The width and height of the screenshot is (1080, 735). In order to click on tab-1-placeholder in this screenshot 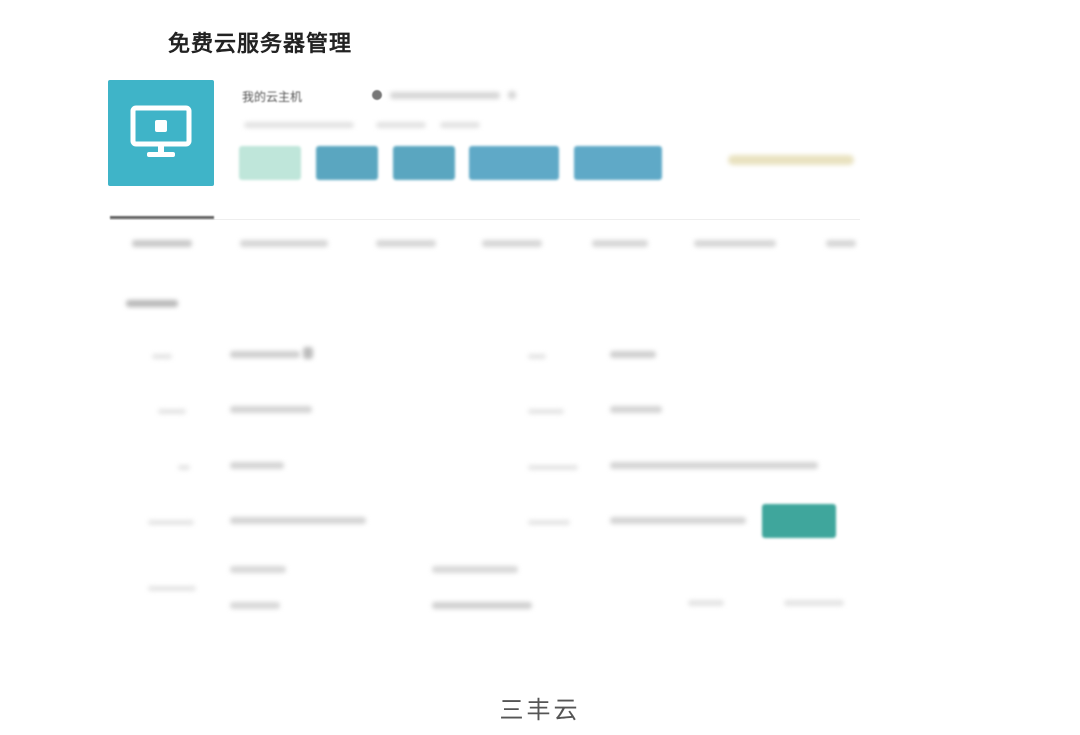, I will do `click(162, 243)`.